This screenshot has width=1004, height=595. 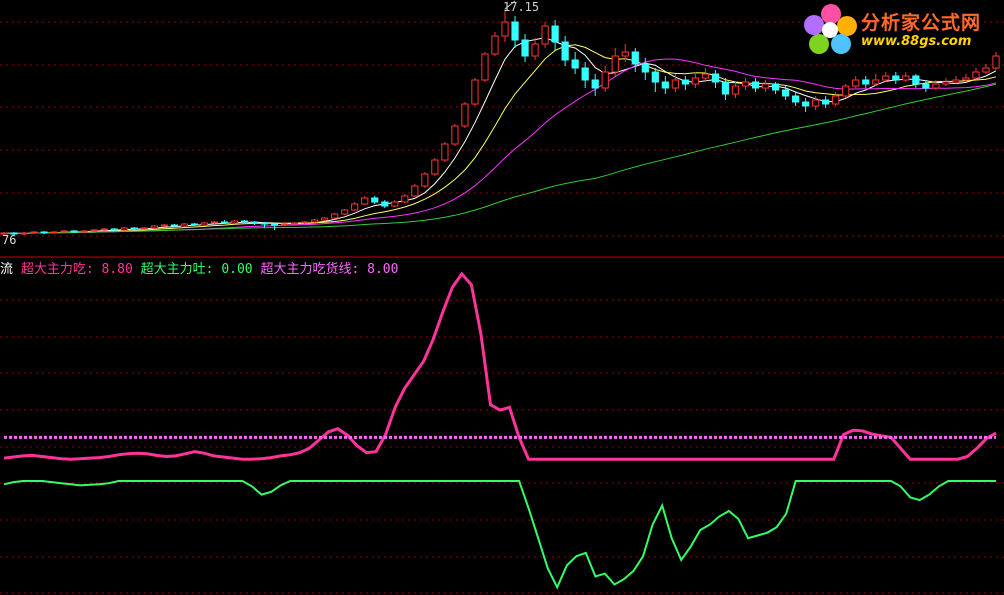 What do you see at coordinates (916, 41) in the screenshot?
I see `watermark-url: www.88gs.com` at bounding box center [916, 41].